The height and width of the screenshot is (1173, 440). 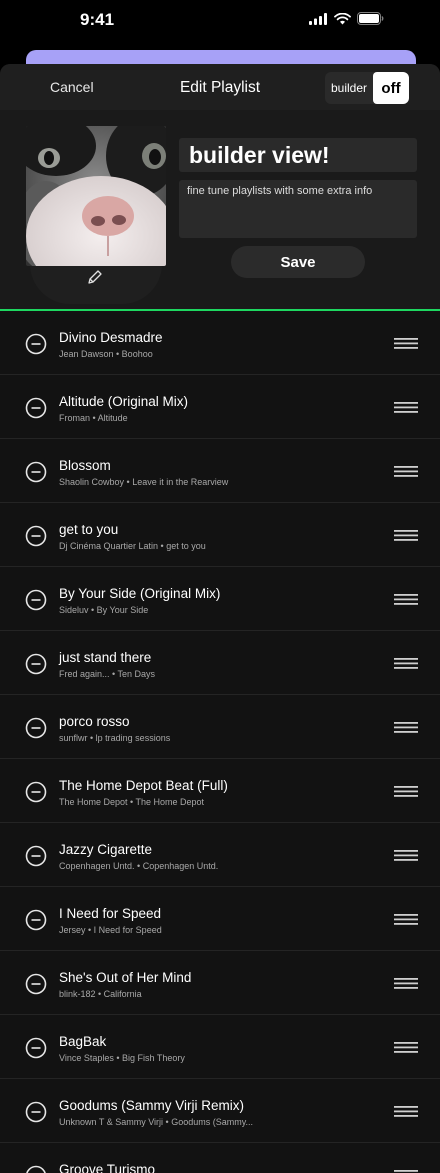 What do you see at coordinates (124, 401) in the screenshot?
I see `track-title: Altitude (Original Mix)` at bounding box center [124, 401].